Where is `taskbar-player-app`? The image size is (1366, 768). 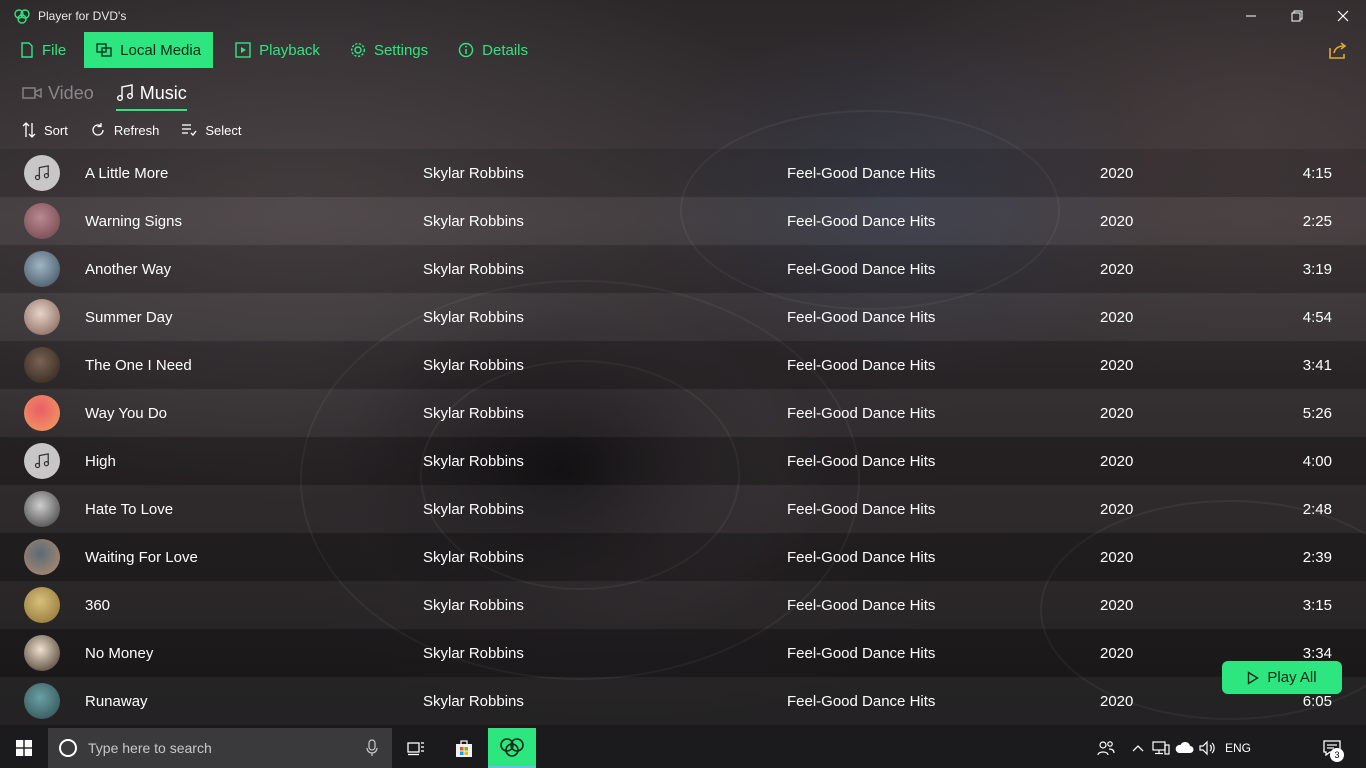 taskbar-player-app is located at coordinates (512, 748).